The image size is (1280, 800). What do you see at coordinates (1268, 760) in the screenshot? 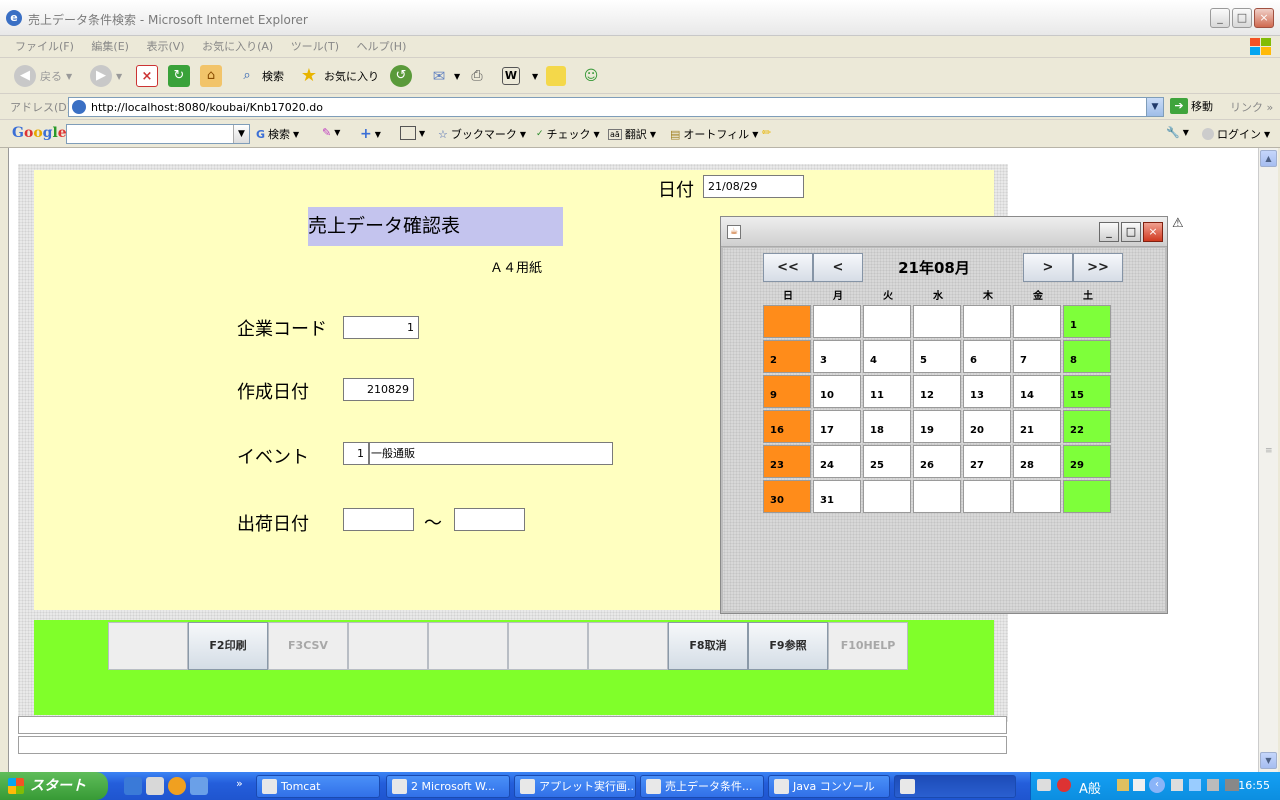
I see `scroll-down-icon: ▼` at bounding box center [1268, 760].